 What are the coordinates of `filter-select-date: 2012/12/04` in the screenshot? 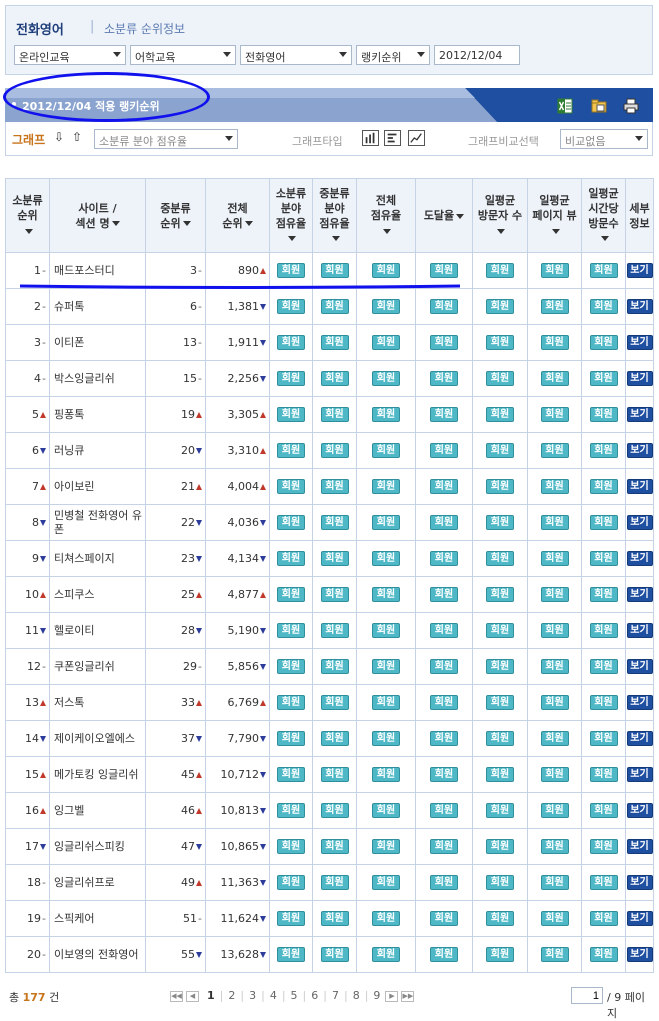 It's located at (477, 55).